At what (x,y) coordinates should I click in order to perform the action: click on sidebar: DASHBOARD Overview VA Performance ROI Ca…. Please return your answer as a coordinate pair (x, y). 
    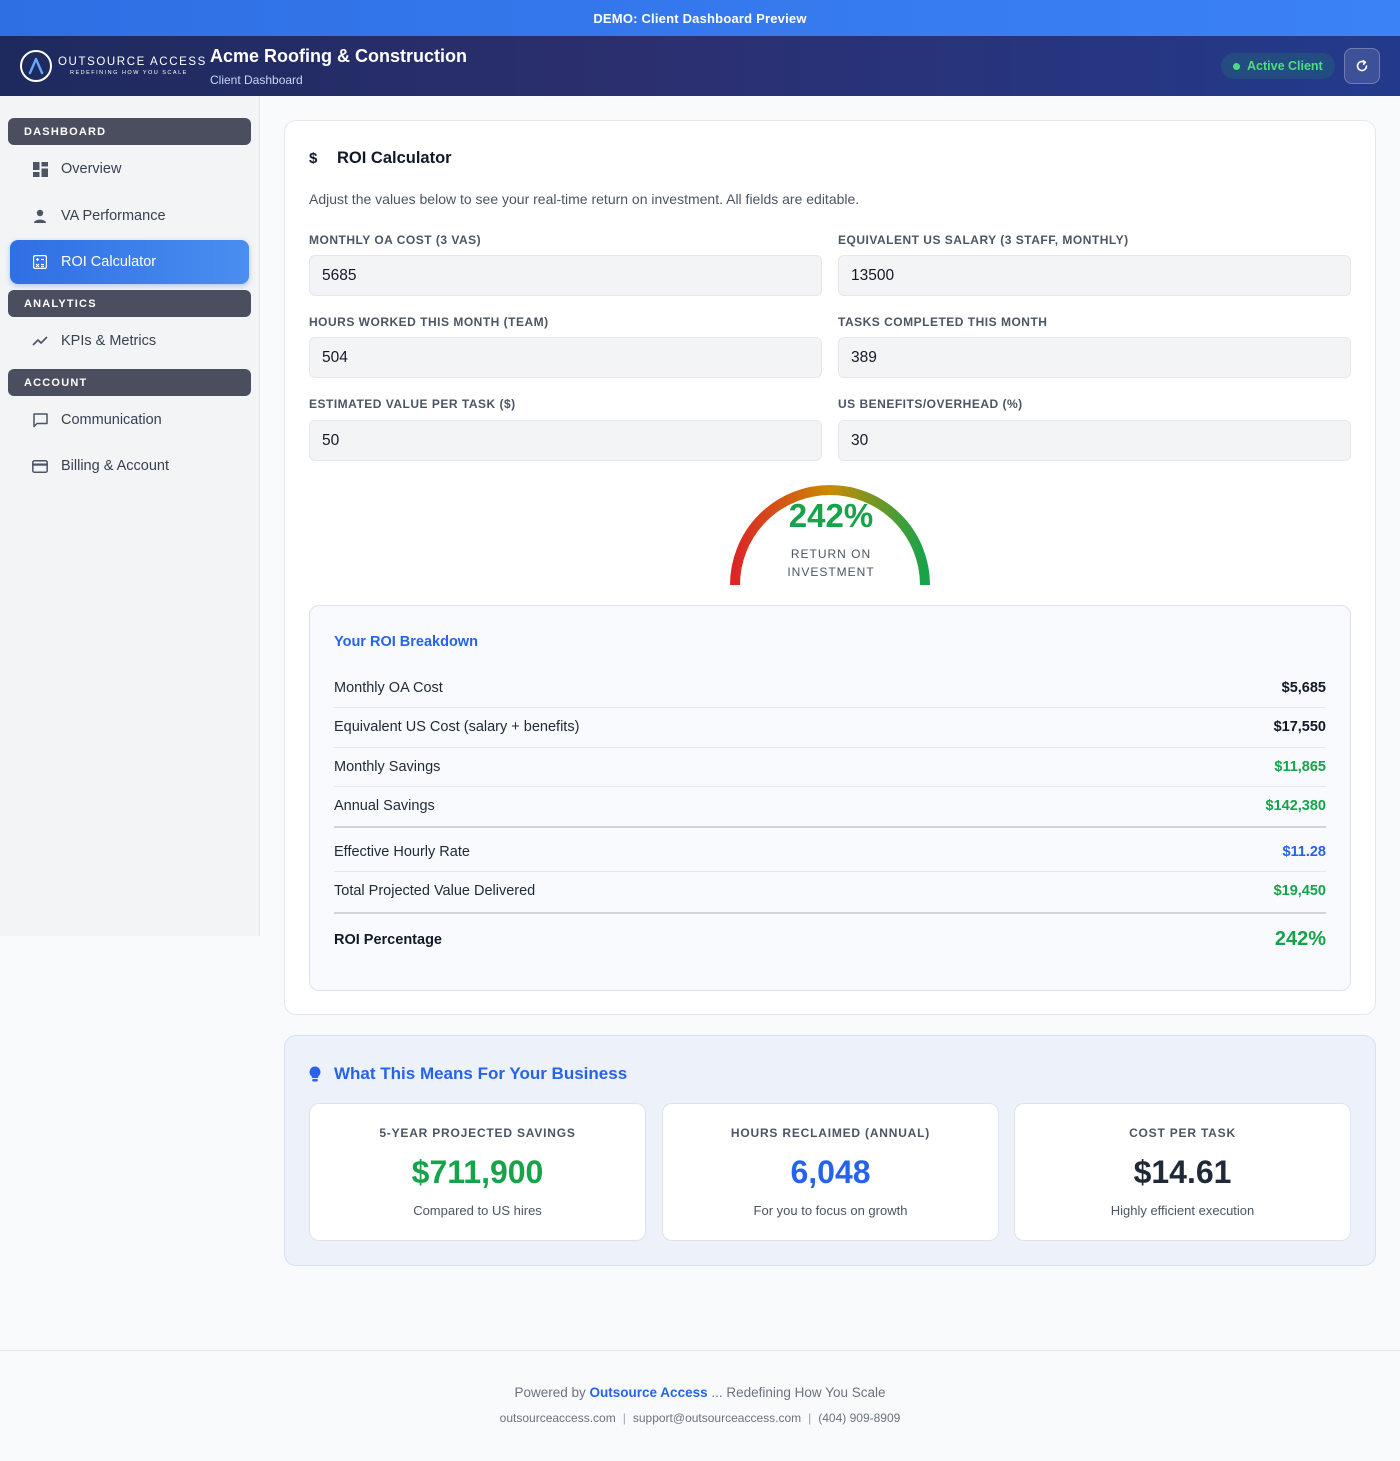
    Looking at the image, I should click on (130, 516).